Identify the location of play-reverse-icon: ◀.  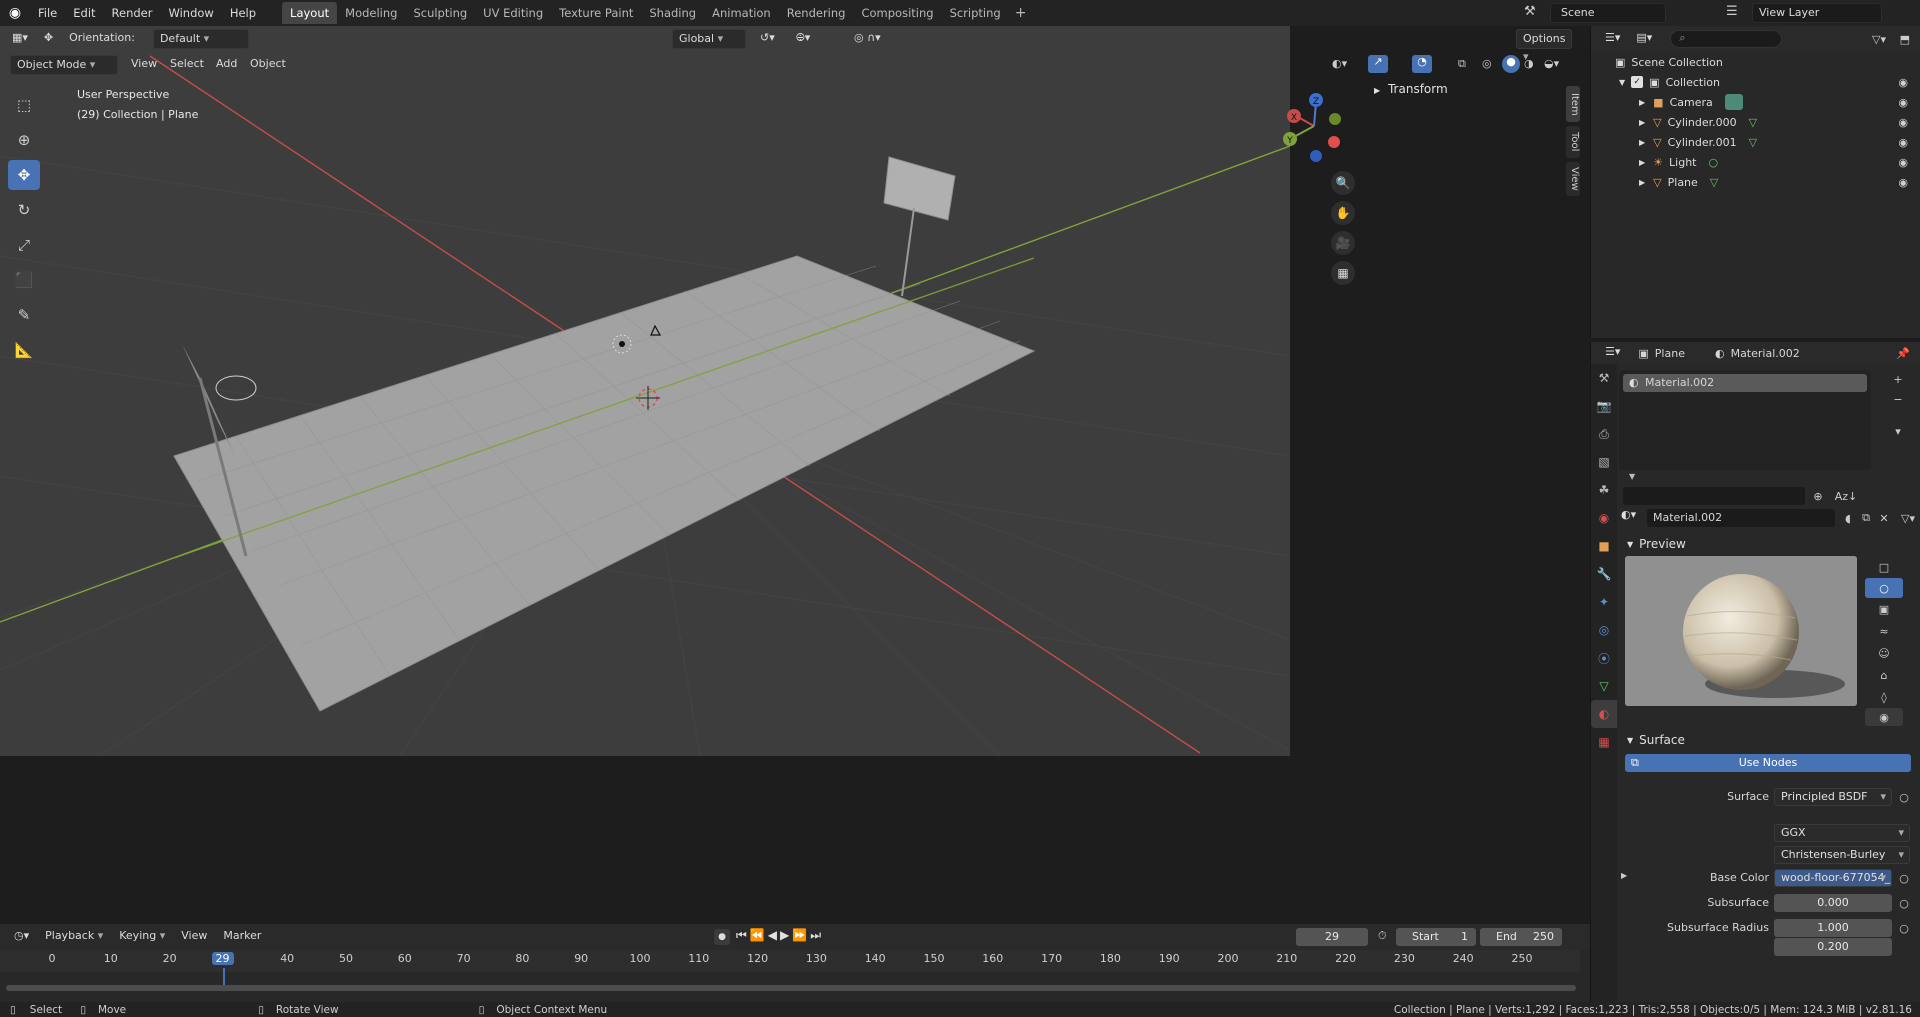
(774, 935).